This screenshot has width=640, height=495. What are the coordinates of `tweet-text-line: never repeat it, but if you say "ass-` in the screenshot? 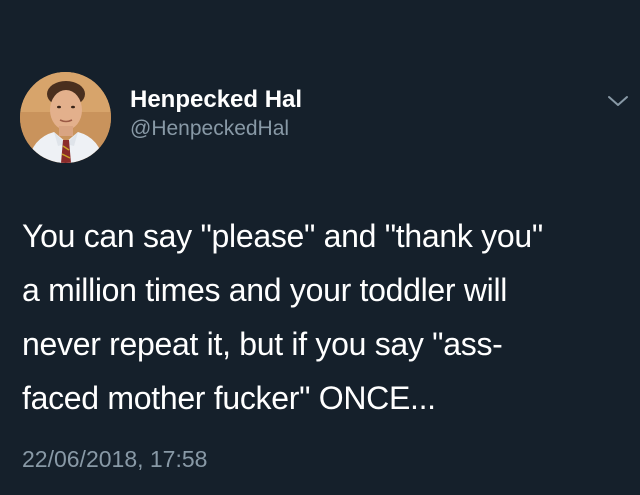 It's located at (262, 344).